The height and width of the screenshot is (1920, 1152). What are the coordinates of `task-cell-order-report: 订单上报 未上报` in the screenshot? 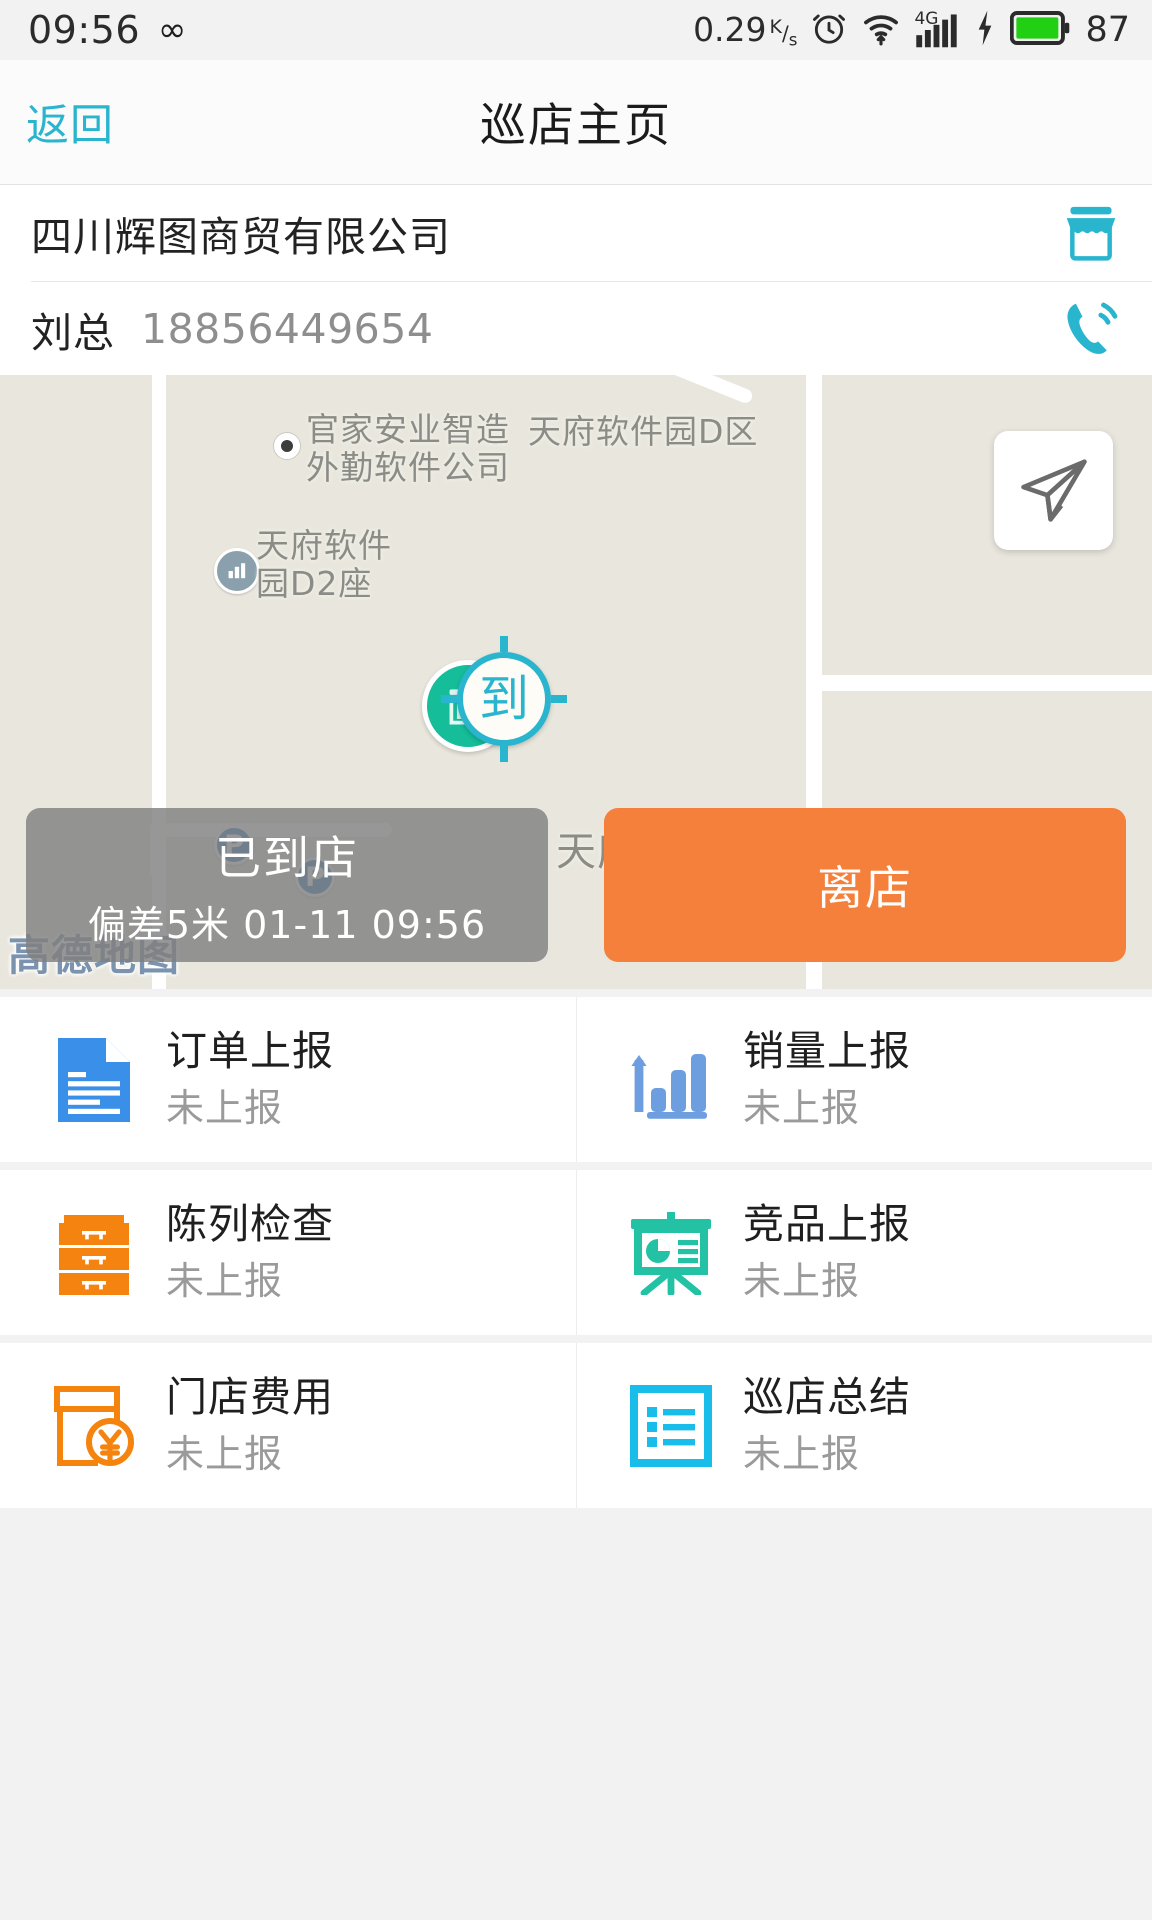 It's located at (288, 1079).